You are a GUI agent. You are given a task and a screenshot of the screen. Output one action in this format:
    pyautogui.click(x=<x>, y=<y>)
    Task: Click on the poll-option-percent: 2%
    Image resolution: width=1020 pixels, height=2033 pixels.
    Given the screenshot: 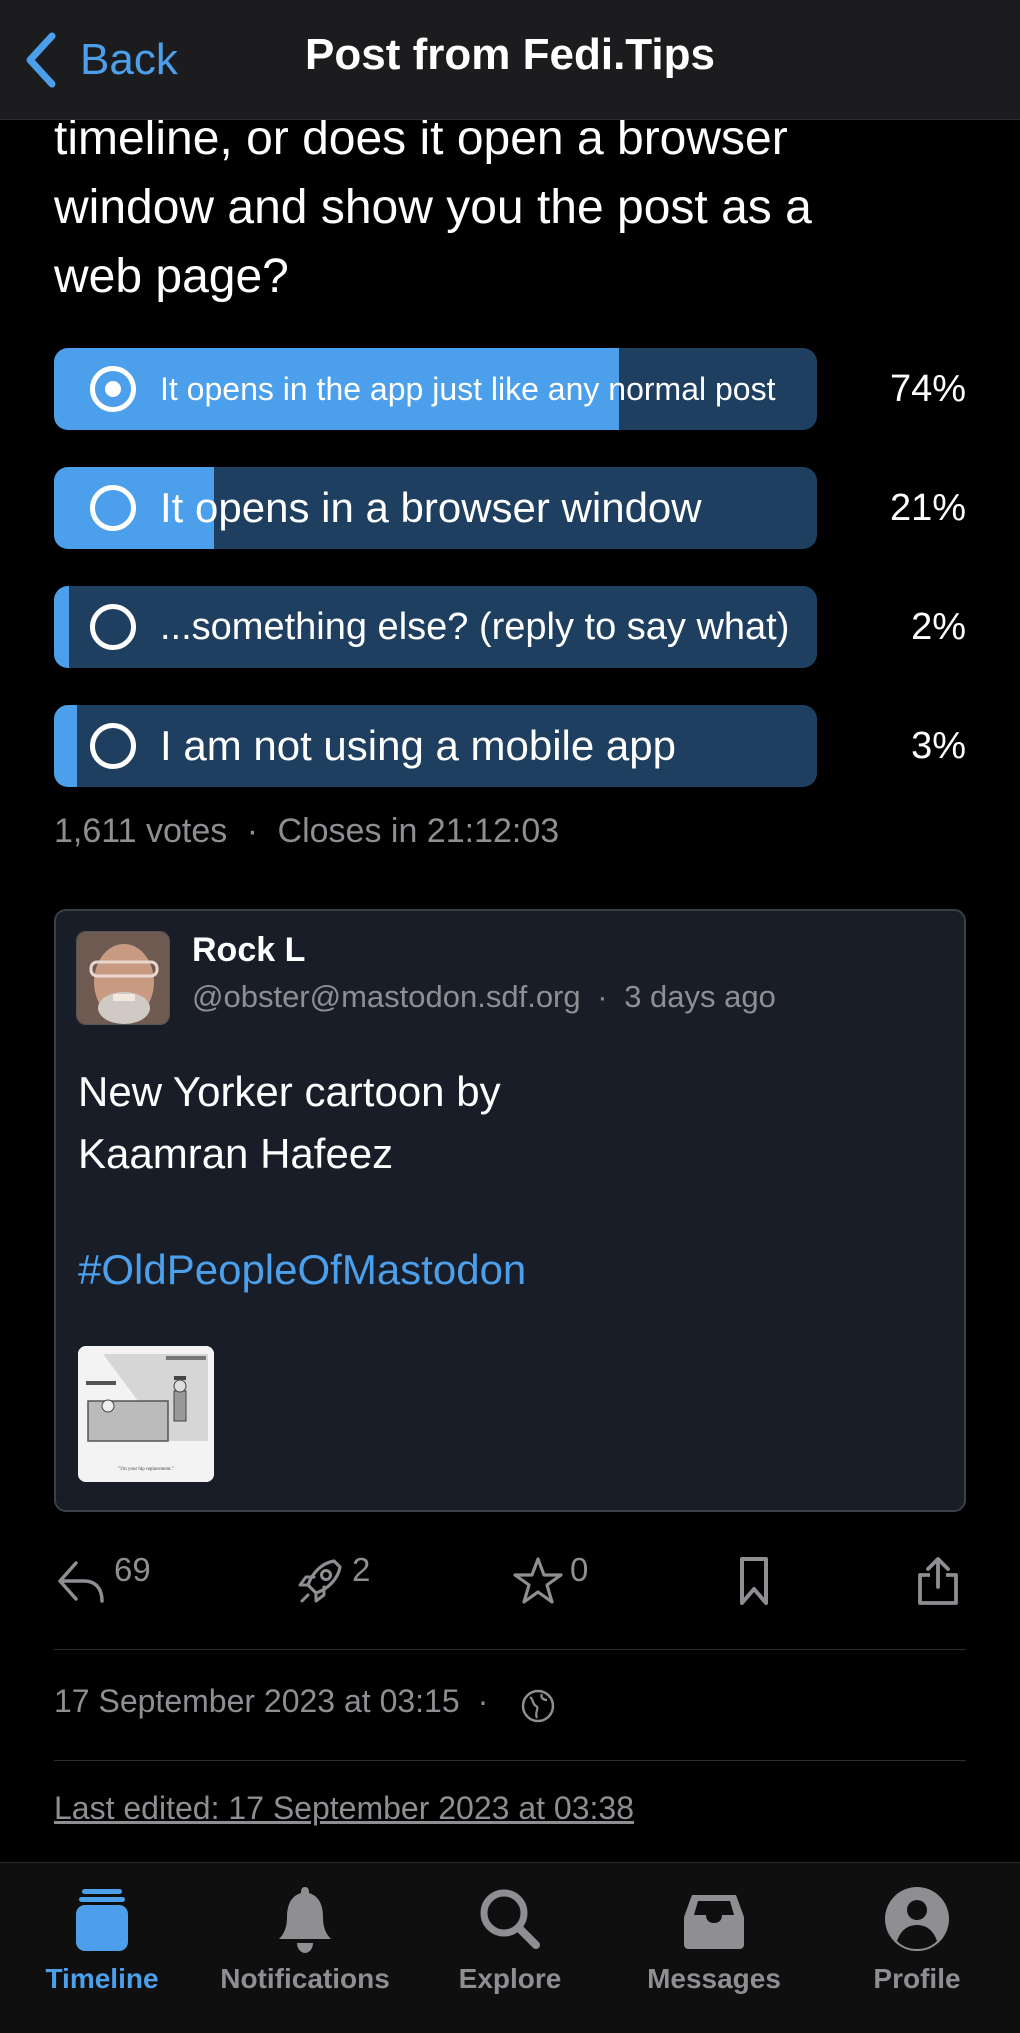 What is the action you would take?
    pyautogui.click(x=938, y=627)
    